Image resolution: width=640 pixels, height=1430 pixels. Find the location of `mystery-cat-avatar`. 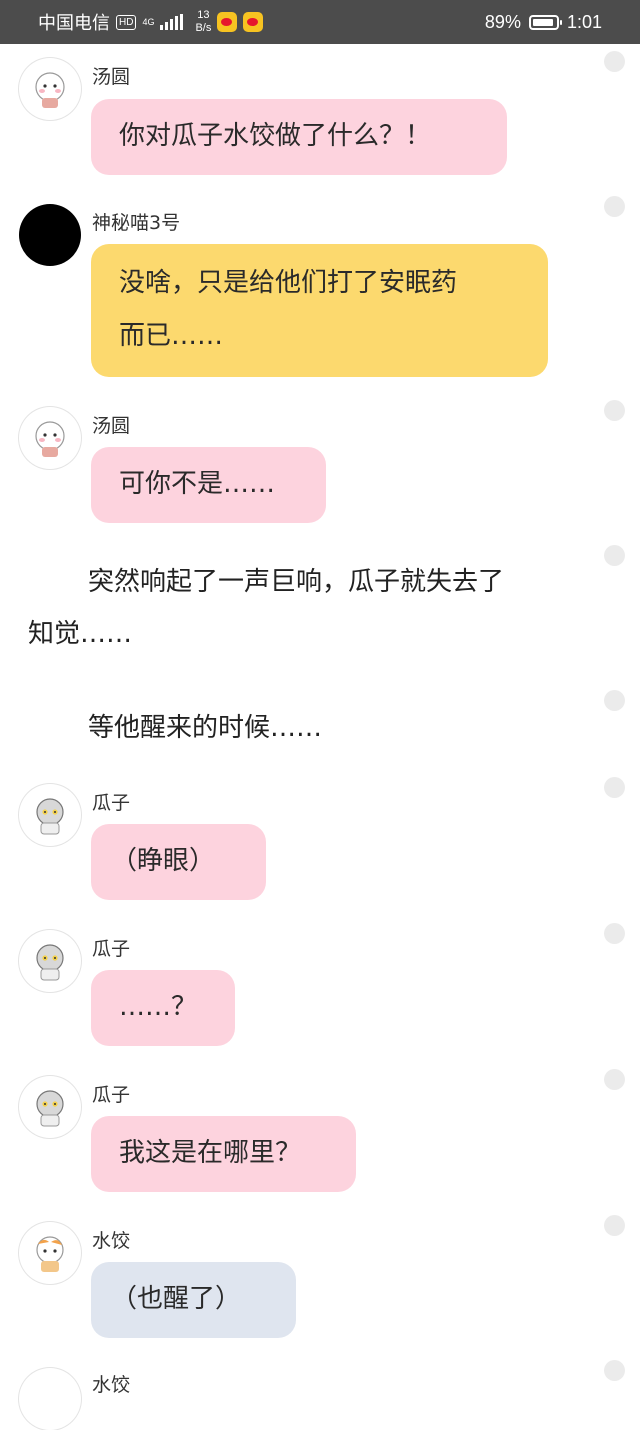

mystery-cat-avatar is located at coordinates (50, 235).